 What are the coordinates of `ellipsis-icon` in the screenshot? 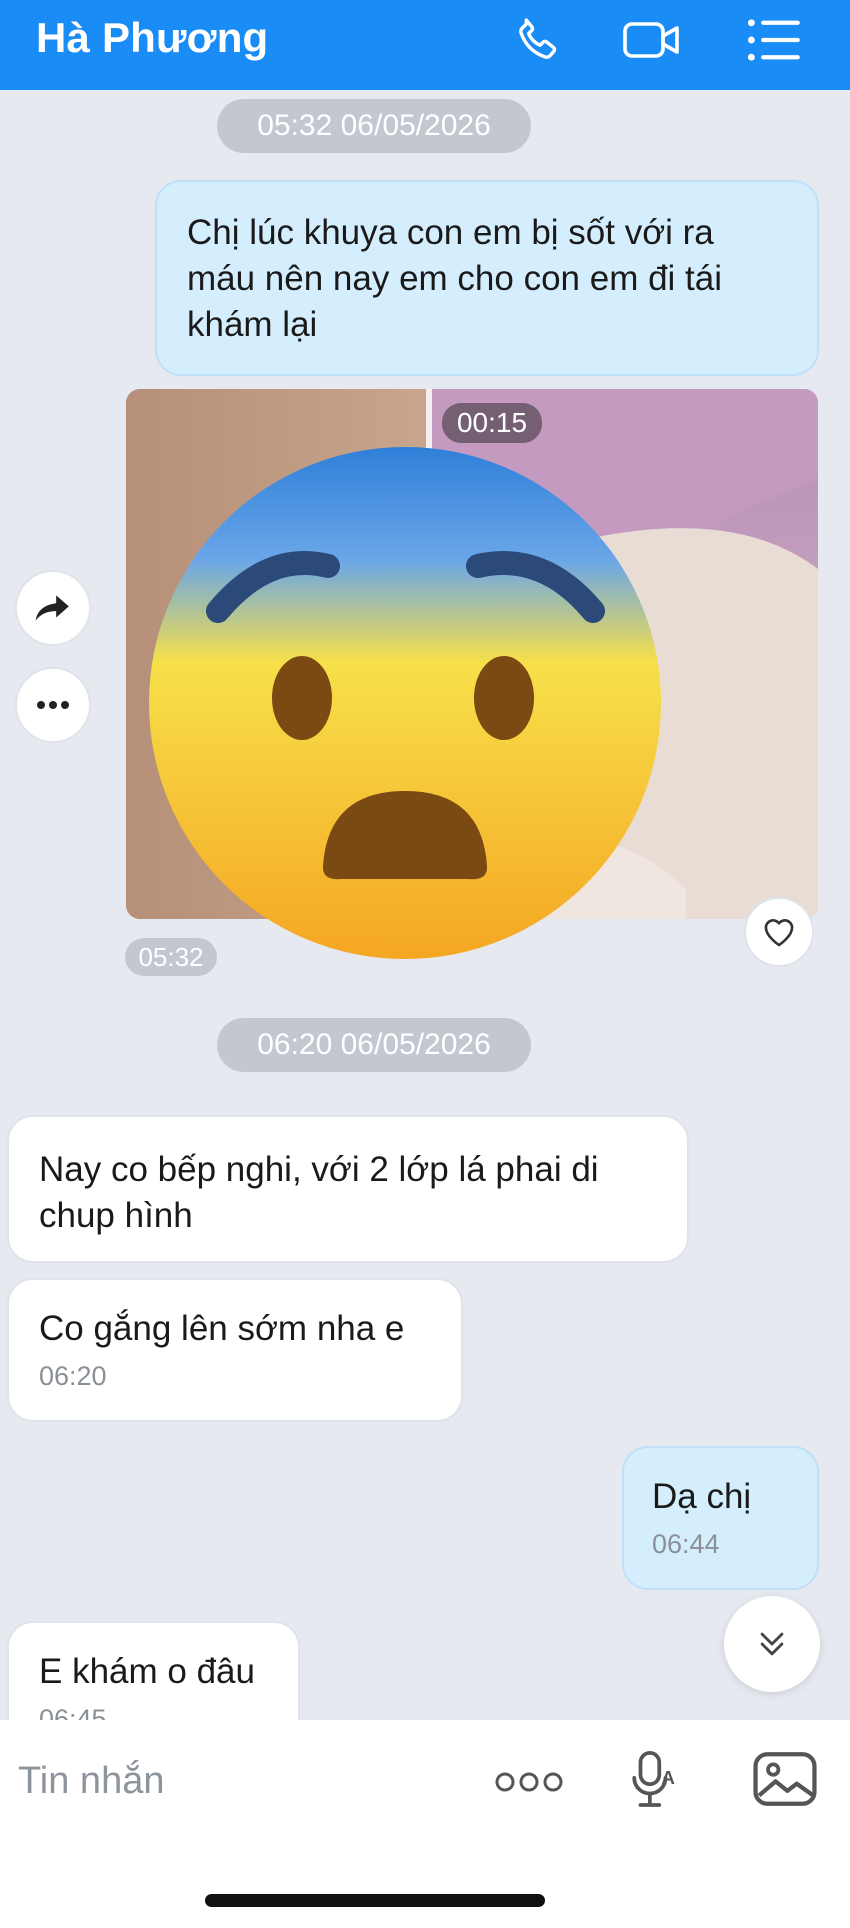 It's located at (53, 705).